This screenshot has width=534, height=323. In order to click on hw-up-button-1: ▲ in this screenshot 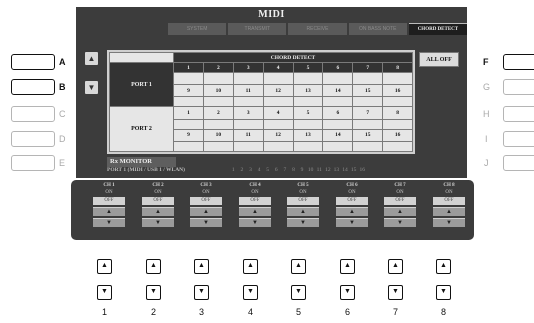, I will do `click(104, 266)`.